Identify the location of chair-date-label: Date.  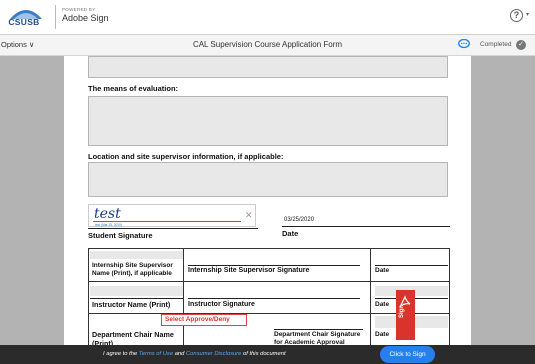
(382, 334).